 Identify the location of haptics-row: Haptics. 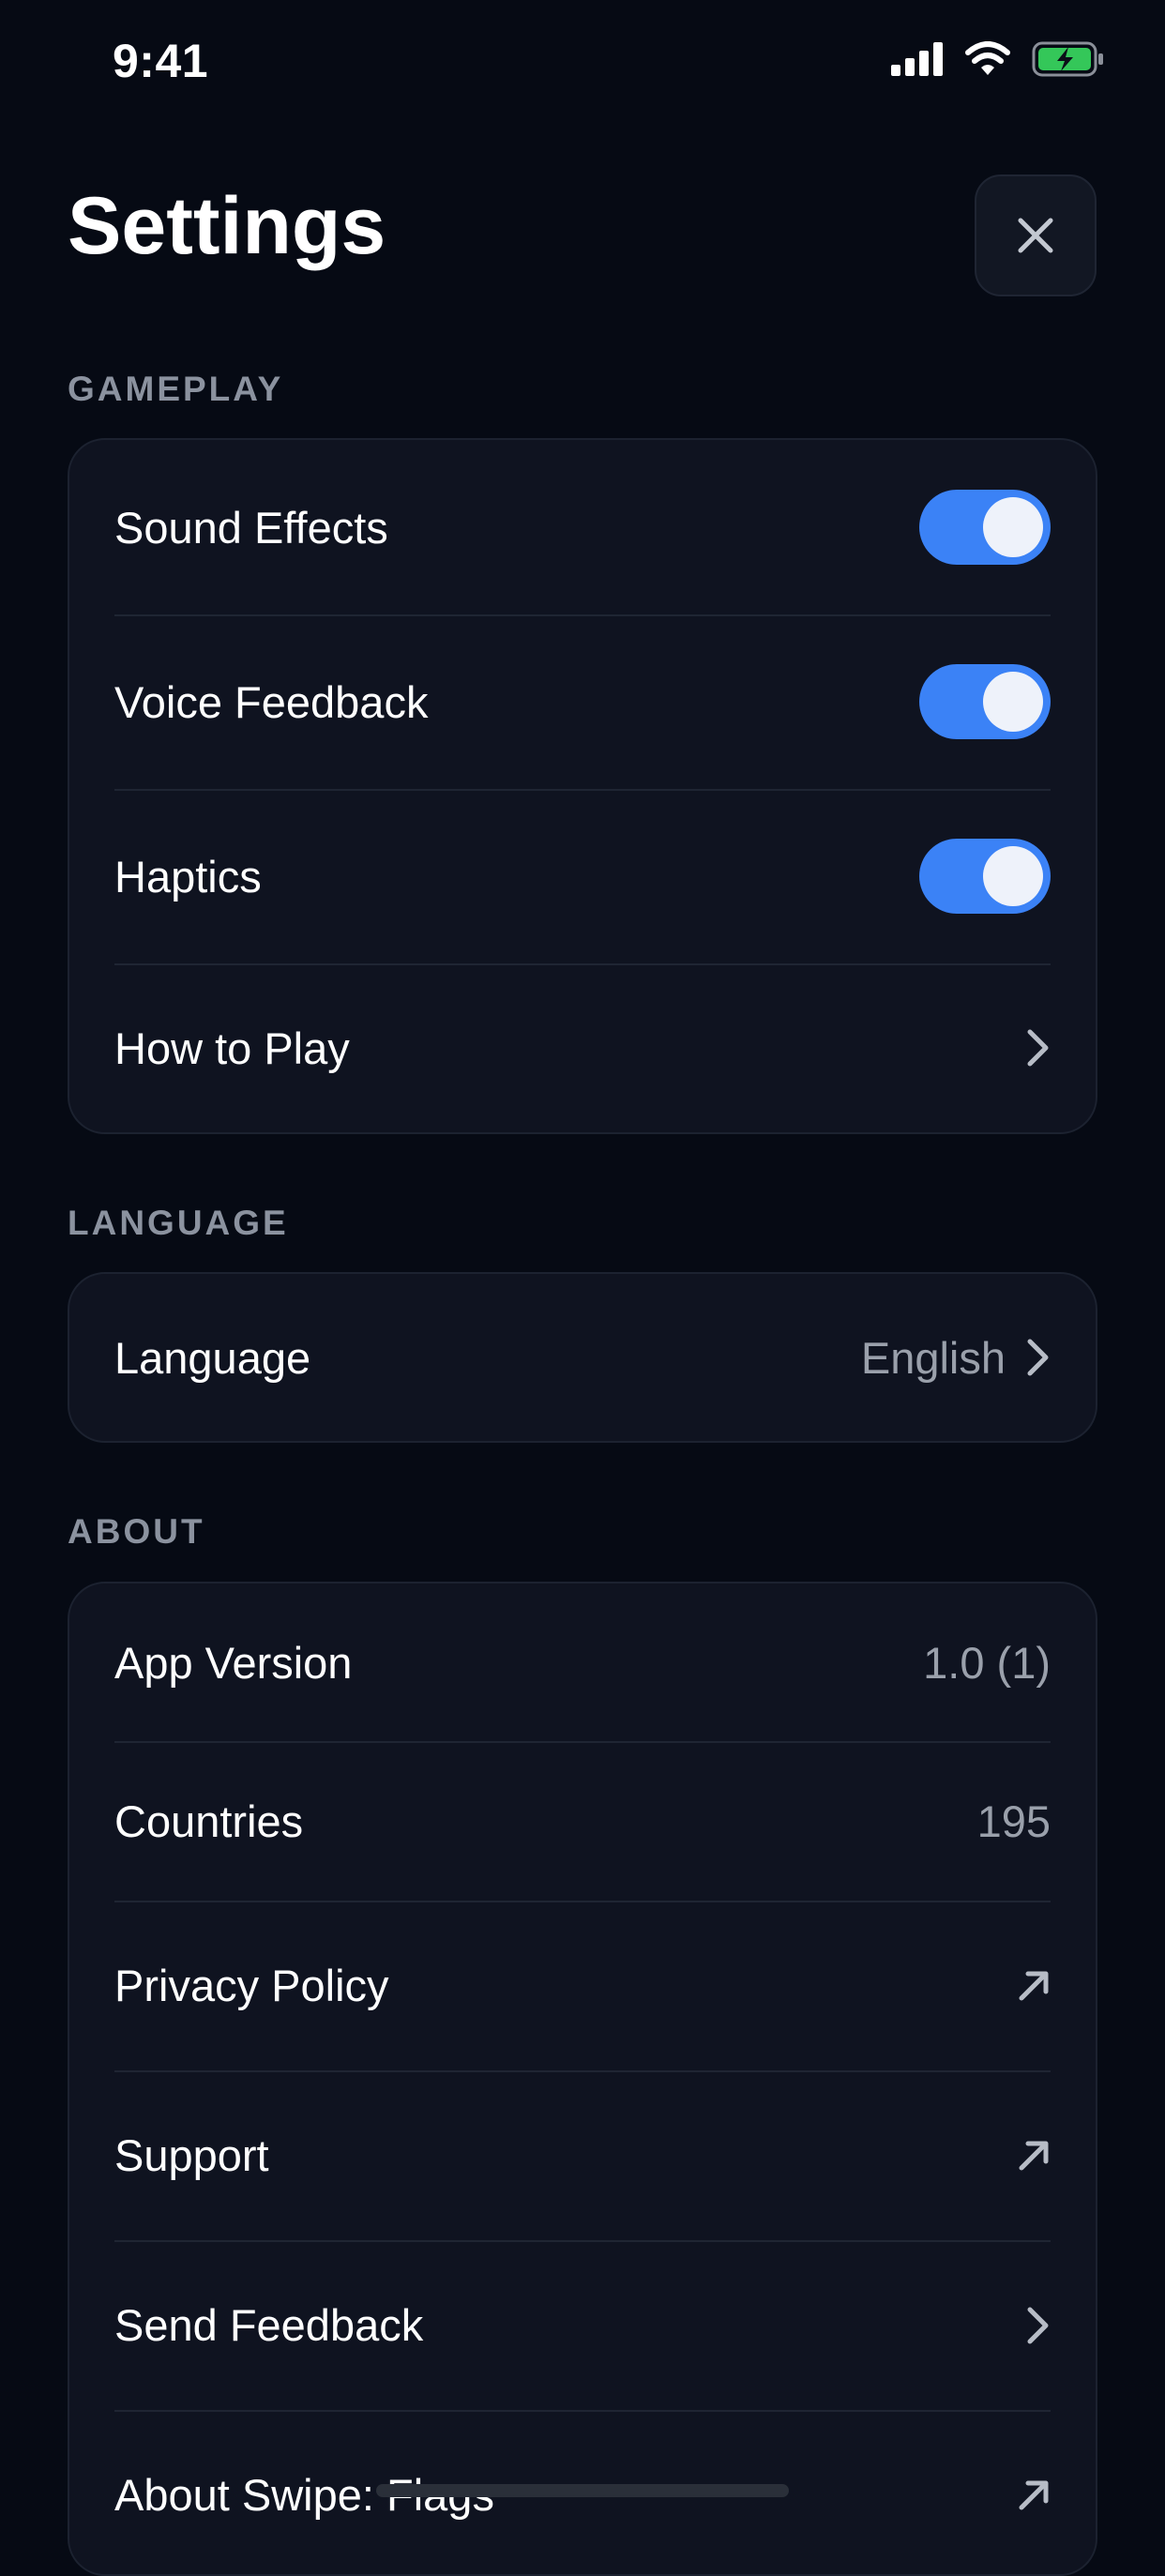
(582, 876).